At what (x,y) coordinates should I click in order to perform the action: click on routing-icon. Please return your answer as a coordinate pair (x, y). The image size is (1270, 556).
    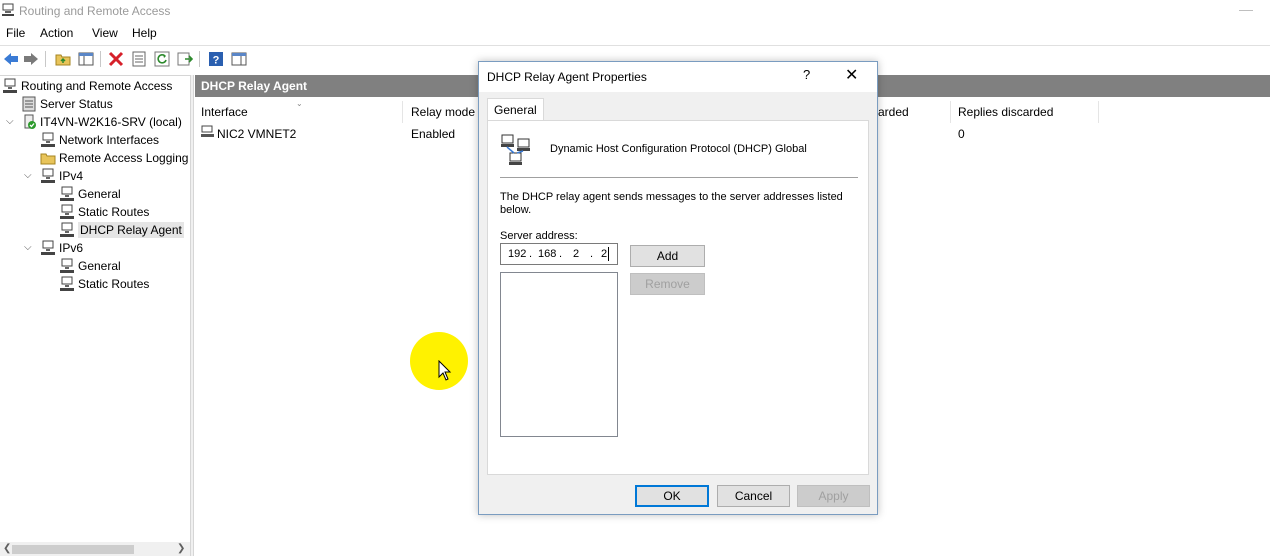
    Looking at the image, I should click on (10, 86).